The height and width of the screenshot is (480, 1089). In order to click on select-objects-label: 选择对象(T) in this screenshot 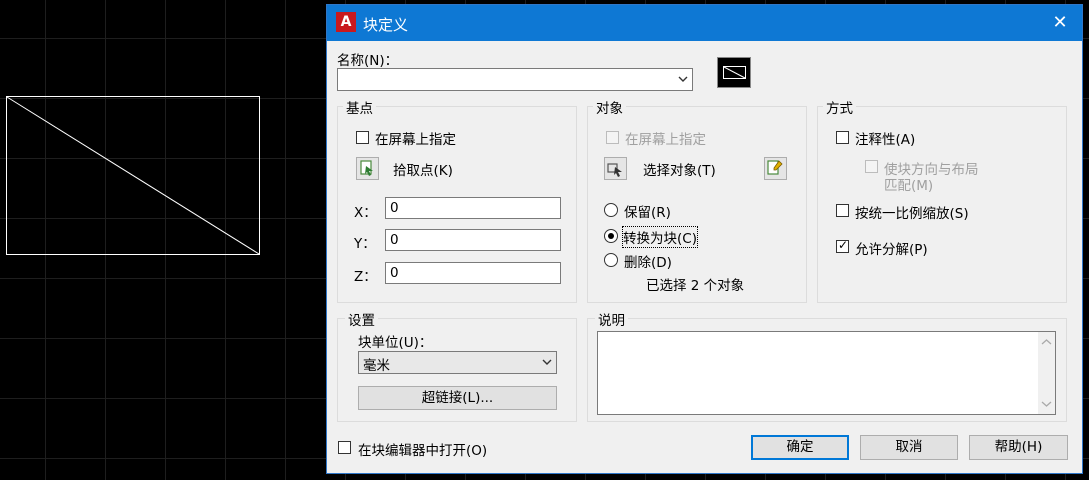, I will do `click(679, 171)`.